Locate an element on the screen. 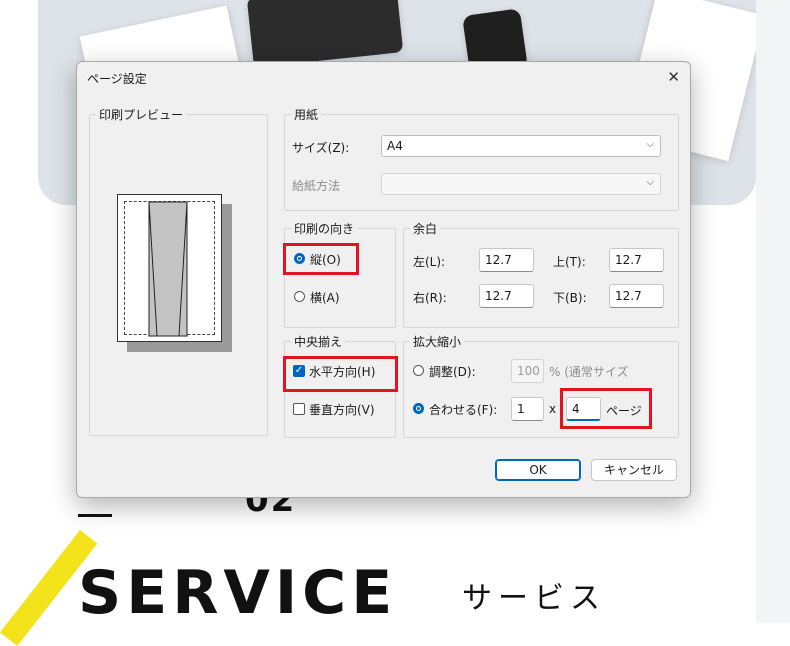 This screenshot has height=646, width=790. horizontal-checkbox: ✓ is located at coordinates (299, 371).